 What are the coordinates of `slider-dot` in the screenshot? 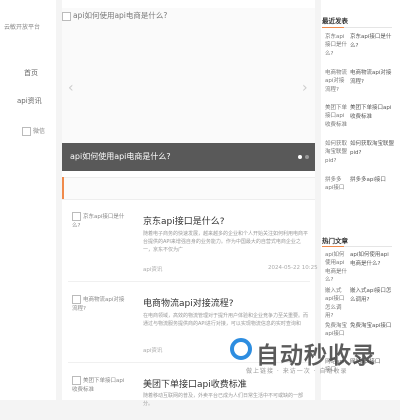 It's located at (307, 157).